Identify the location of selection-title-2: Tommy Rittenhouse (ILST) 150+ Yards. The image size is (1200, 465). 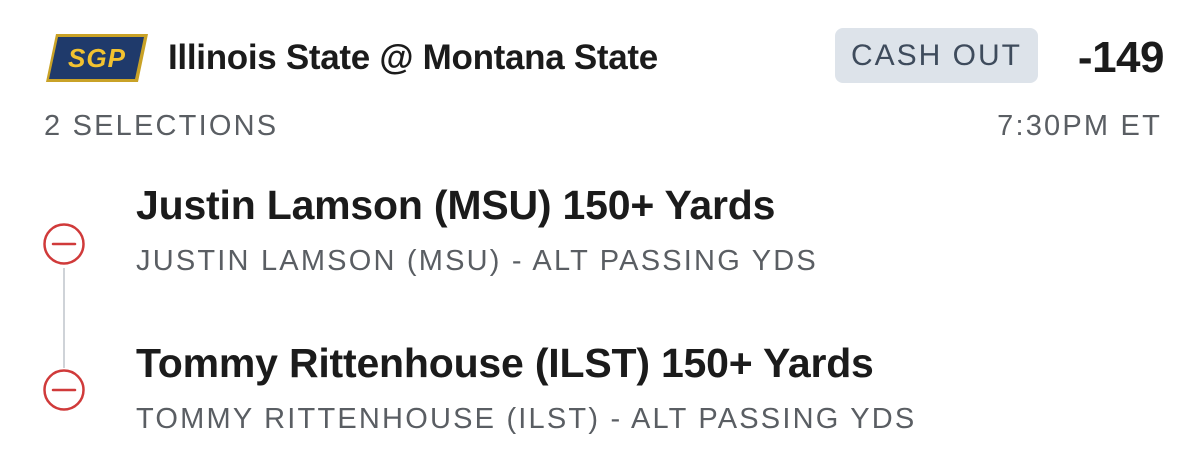
(505, 363).